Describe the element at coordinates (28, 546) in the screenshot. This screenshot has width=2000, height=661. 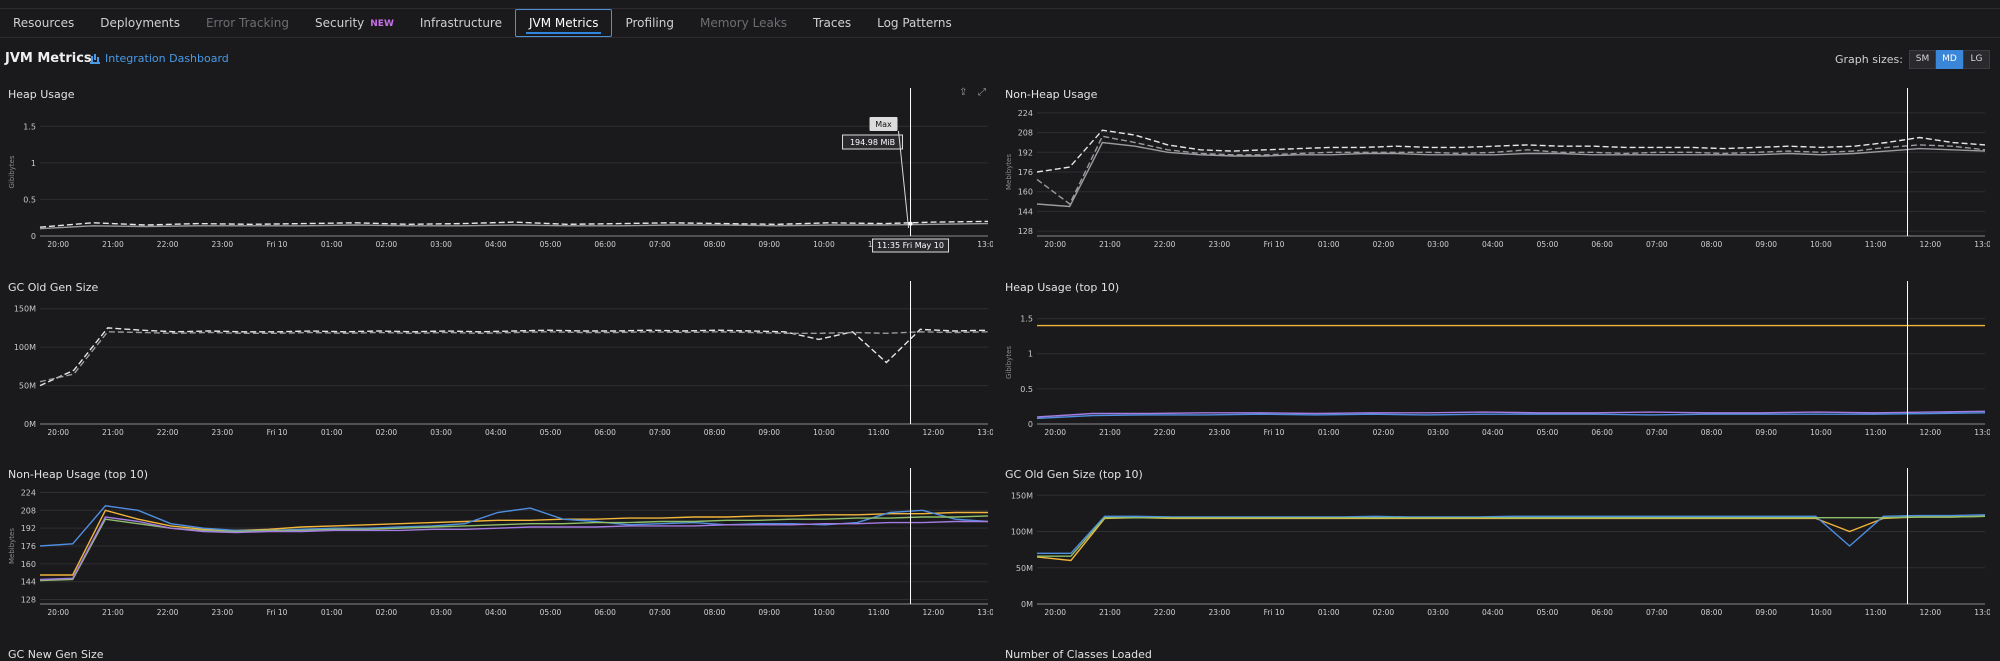
I see `y-tick-label: 176` at that location.